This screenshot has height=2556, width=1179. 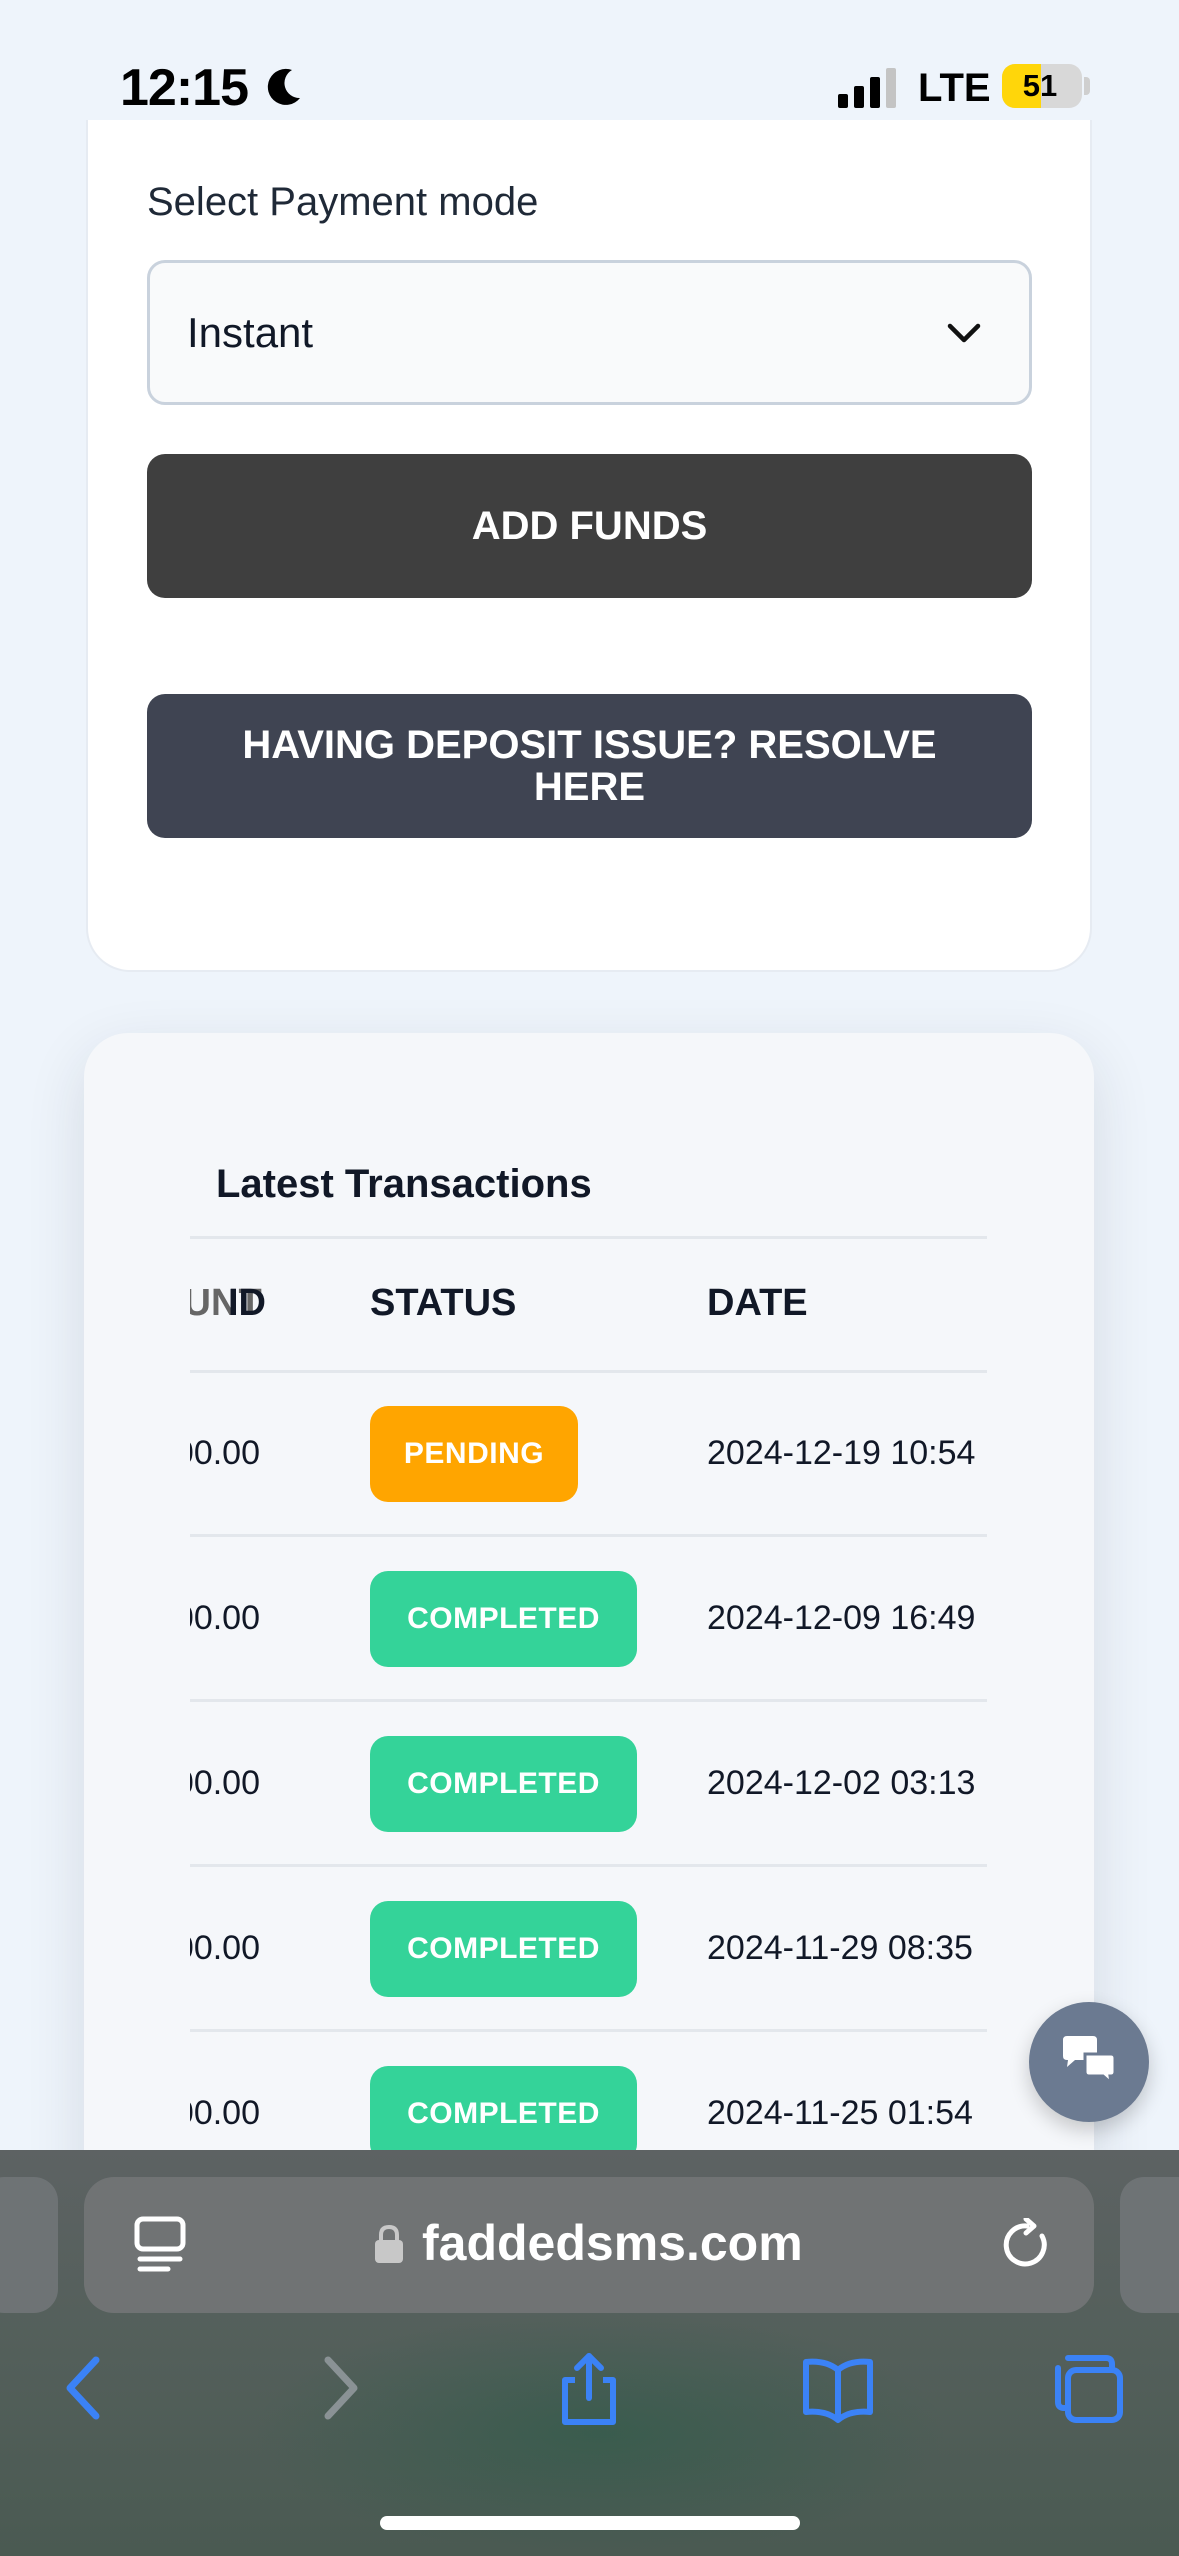 I want to click on deposit-issue-label: HAVING DEPOSIT ISSUE? RESOLVE HERE, so click(x=589, y=766).